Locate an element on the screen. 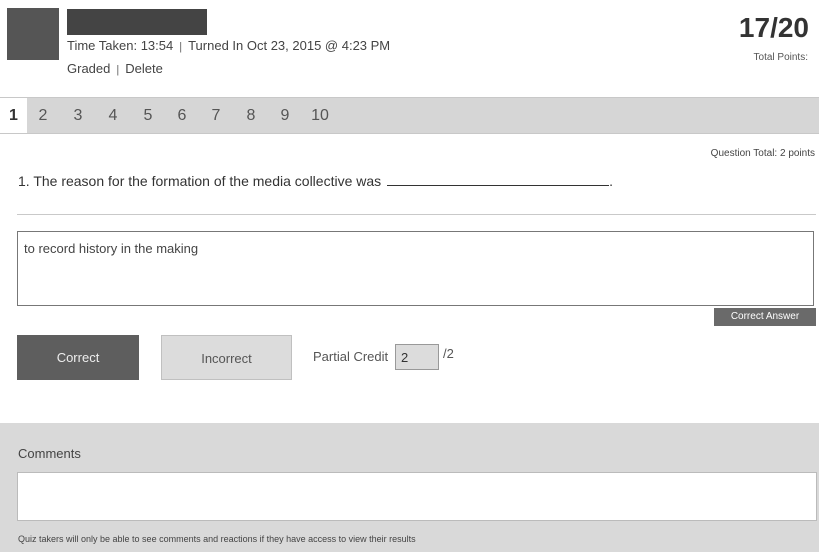 The image size is (819, 552). tab-question-7: 7 is located at coordinates (216, 115).